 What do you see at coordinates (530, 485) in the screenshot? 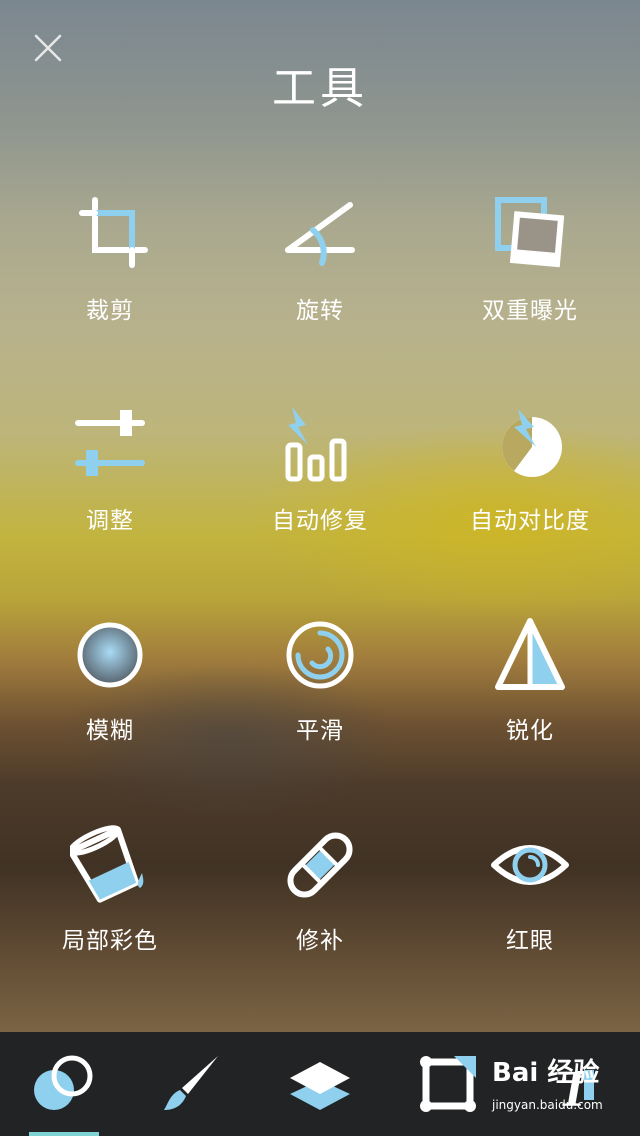
I see `tool-auto-contrast: 自动对比度` at bounding box center [530, 485].